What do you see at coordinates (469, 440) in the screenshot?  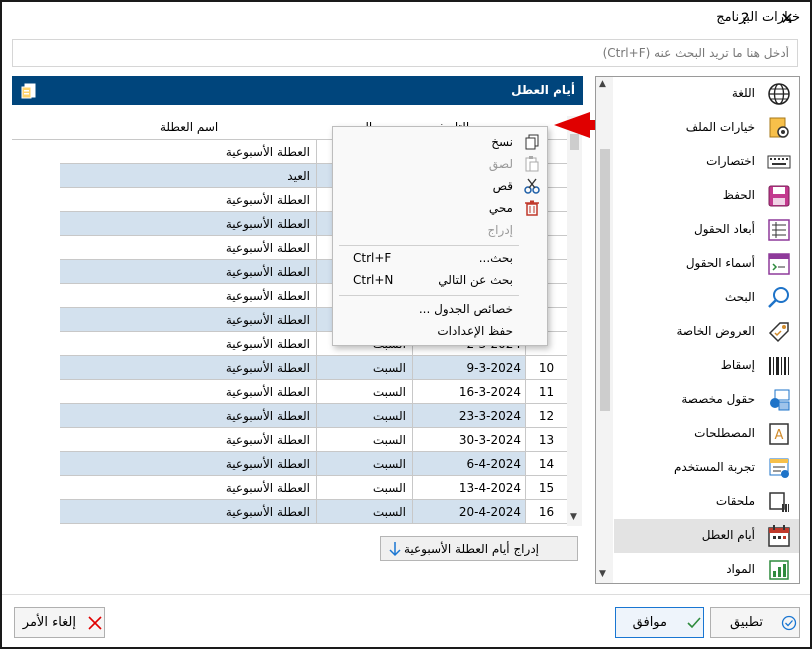 I see `cell-date: 30-3-2024` at bounding box center [469, 440].